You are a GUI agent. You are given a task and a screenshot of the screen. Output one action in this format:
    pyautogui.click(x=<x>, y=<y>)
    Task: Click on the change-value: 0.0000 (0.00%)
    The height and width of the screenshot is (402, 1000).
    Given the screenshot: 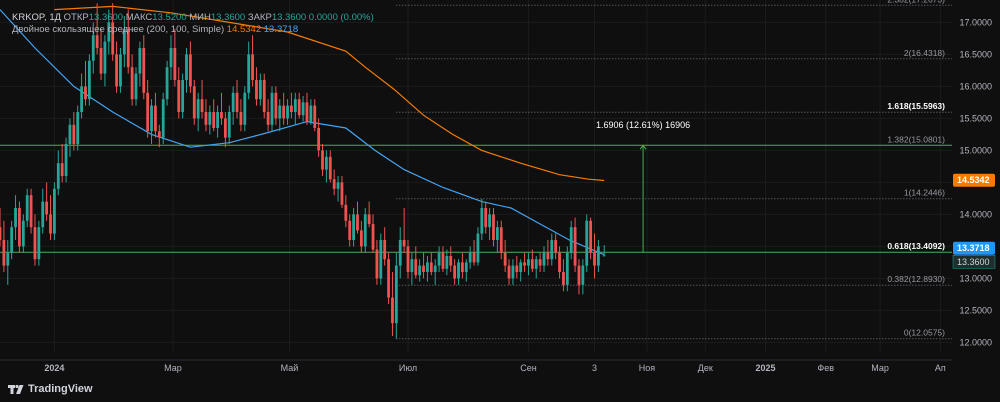 What is the action you would take?
    pyautogui.click(x=341, y=17)
    